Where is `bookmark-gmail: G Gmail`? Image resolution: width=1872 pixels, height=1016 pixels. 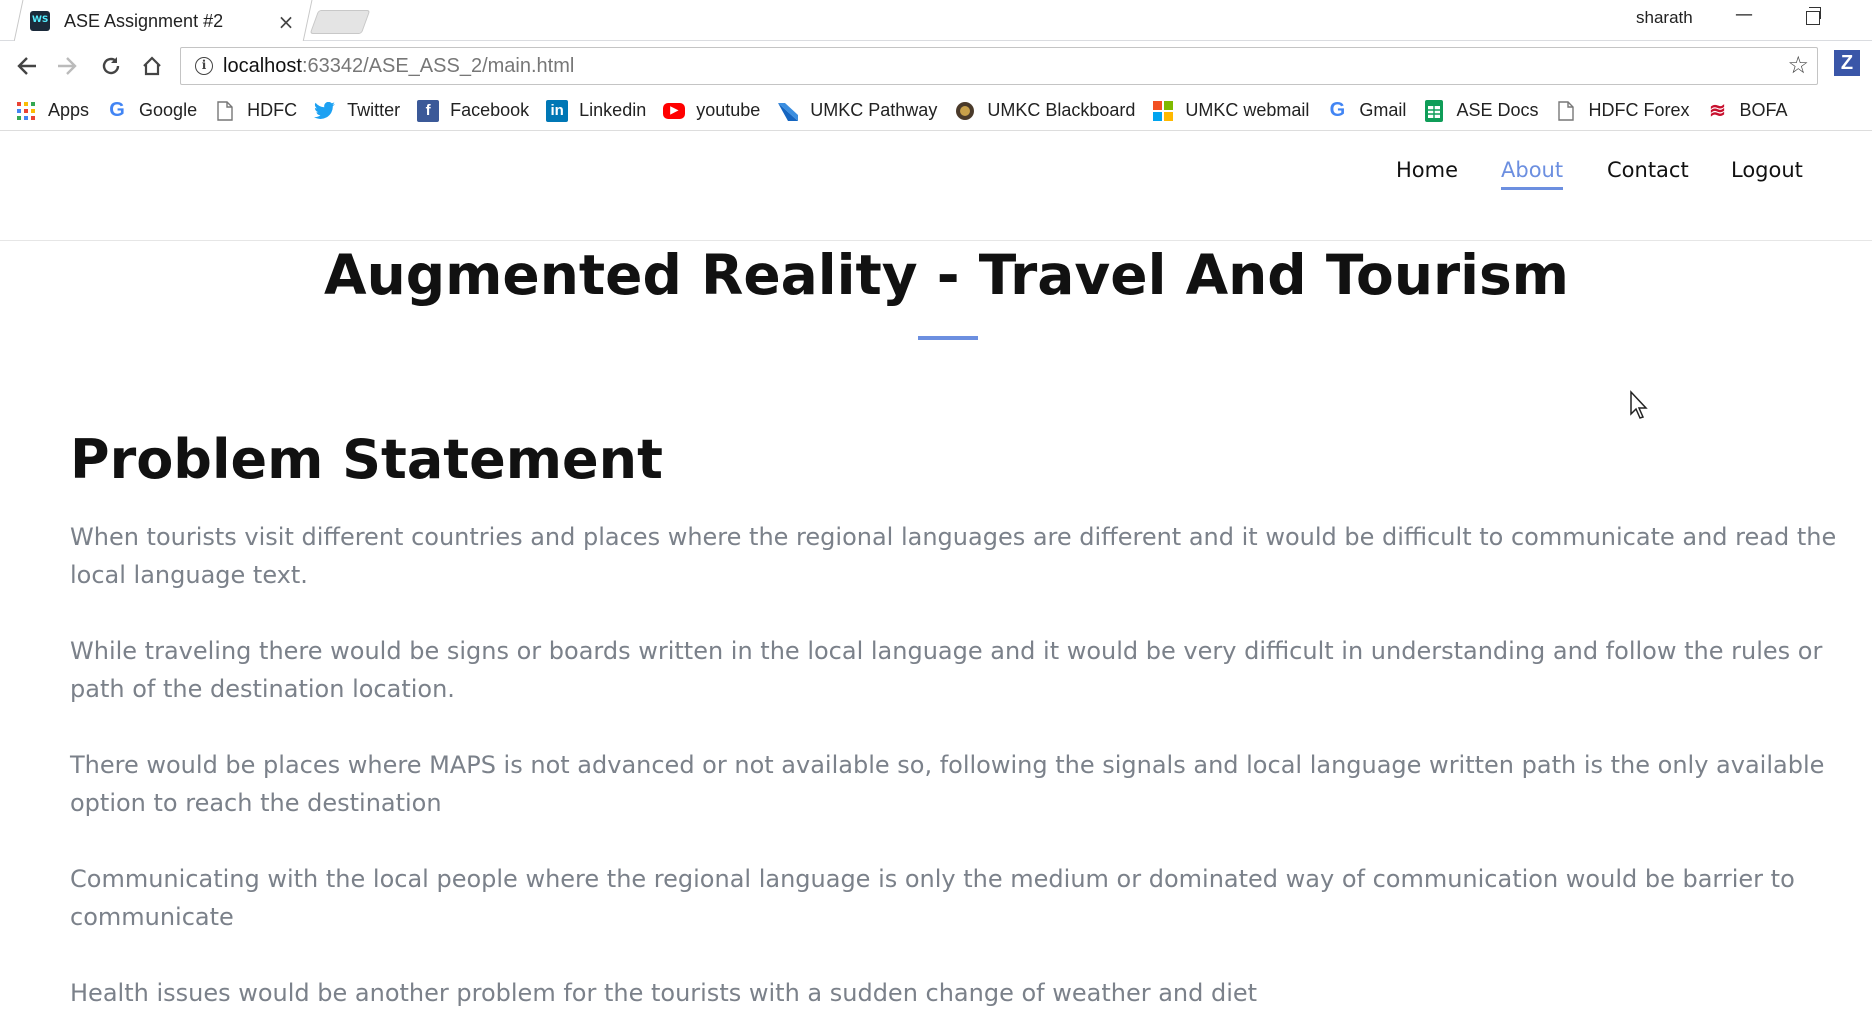
bookmark-gmail: G Gmail is located at coordinates (1366, 110).